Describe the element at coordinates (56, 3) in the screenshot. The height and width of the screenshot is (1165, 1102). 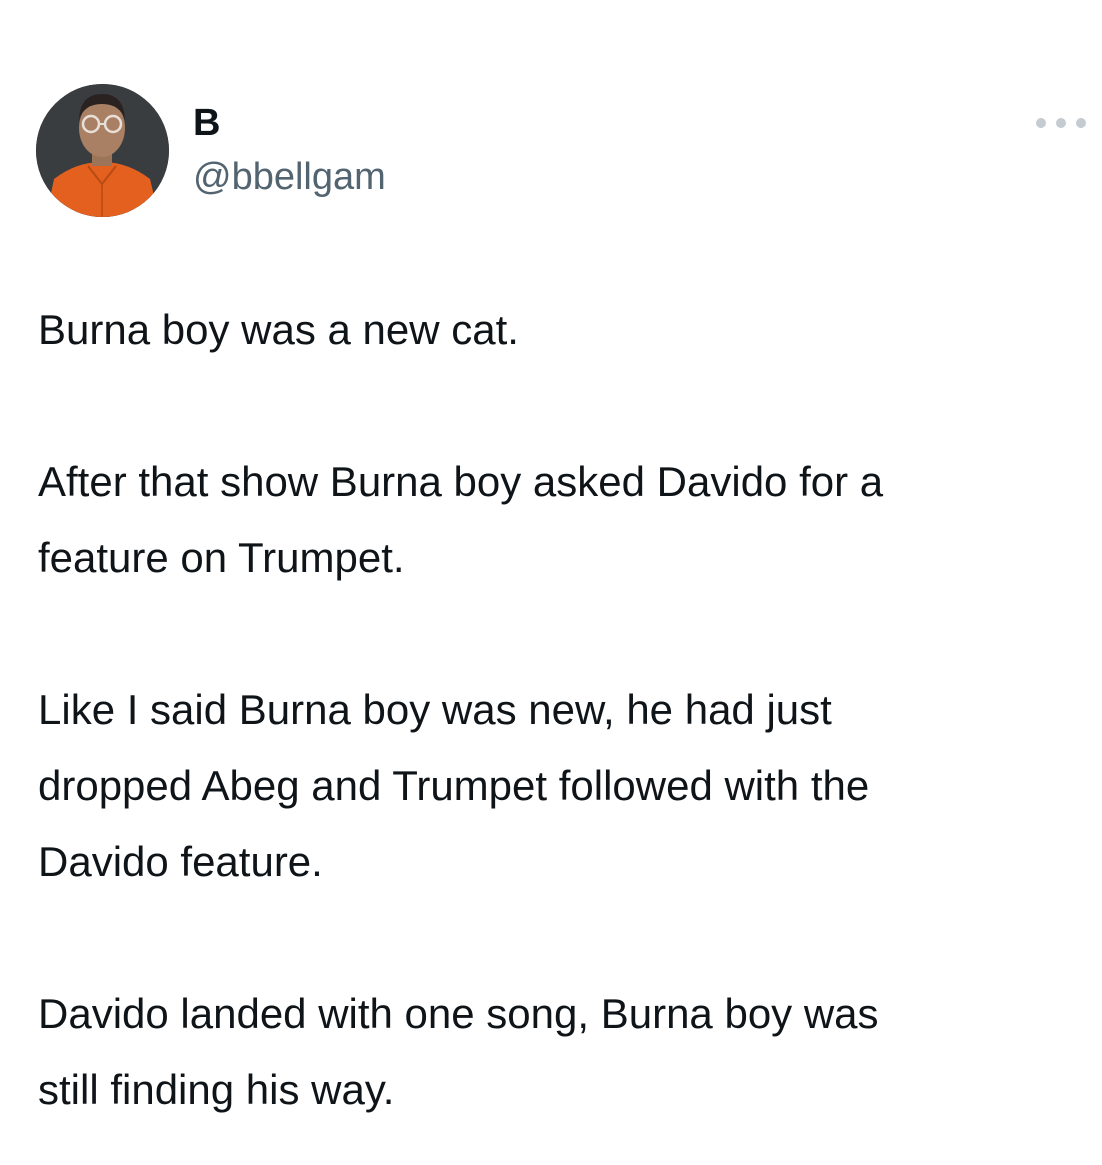
I see `chevron-down-icon` at that location.